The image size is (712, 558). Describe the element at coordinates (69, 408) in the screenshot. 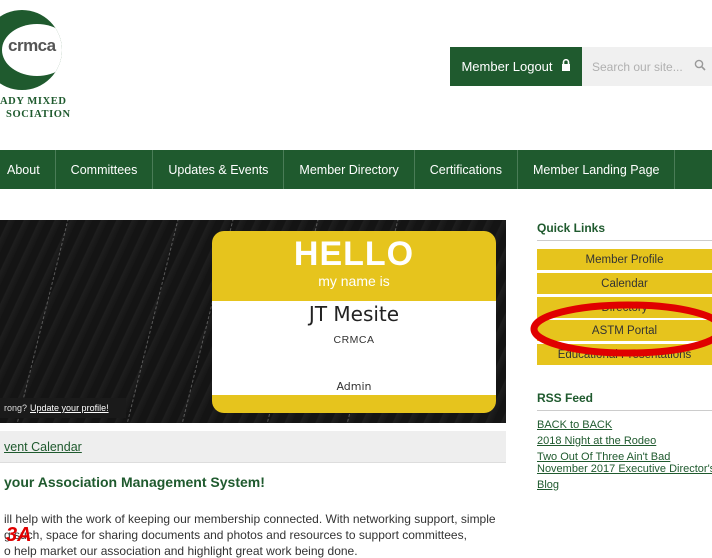

I see `update-profile-link: Update your profile!` at that location.